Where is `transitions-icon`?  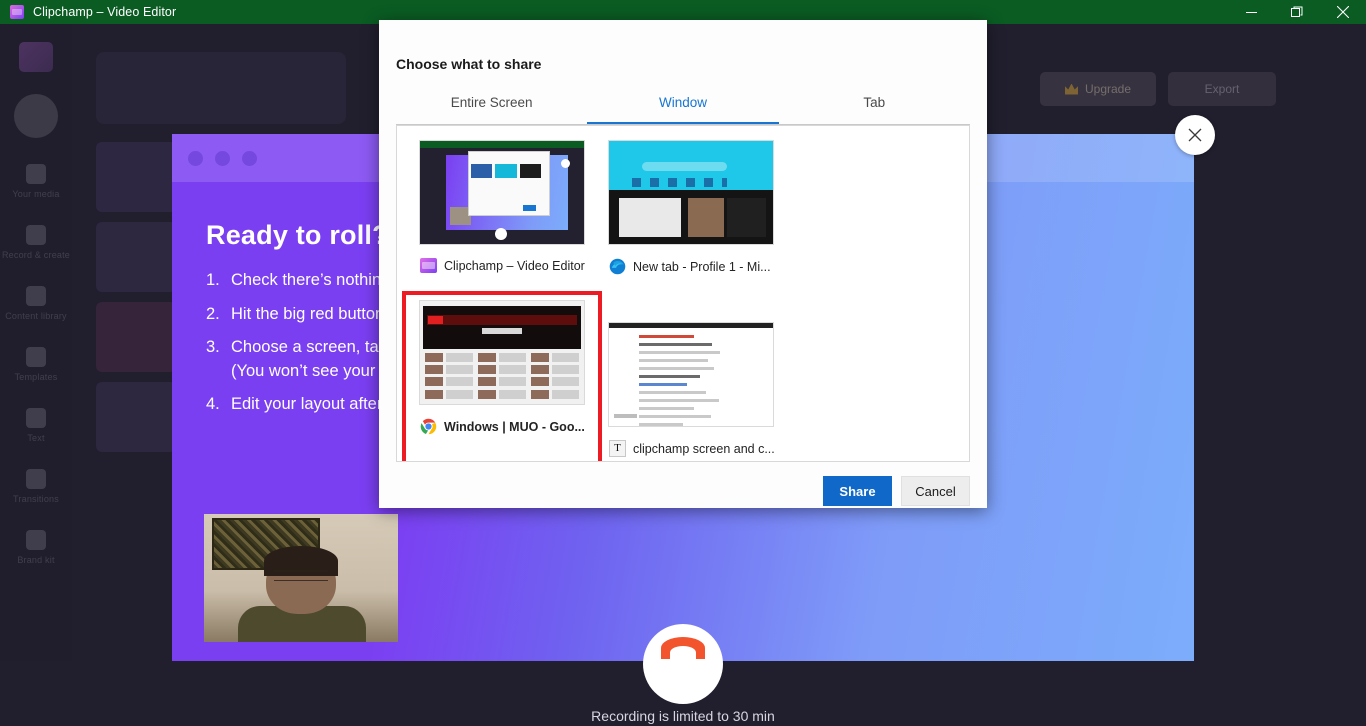
transitions-icon is located at coordinates (36, 479).